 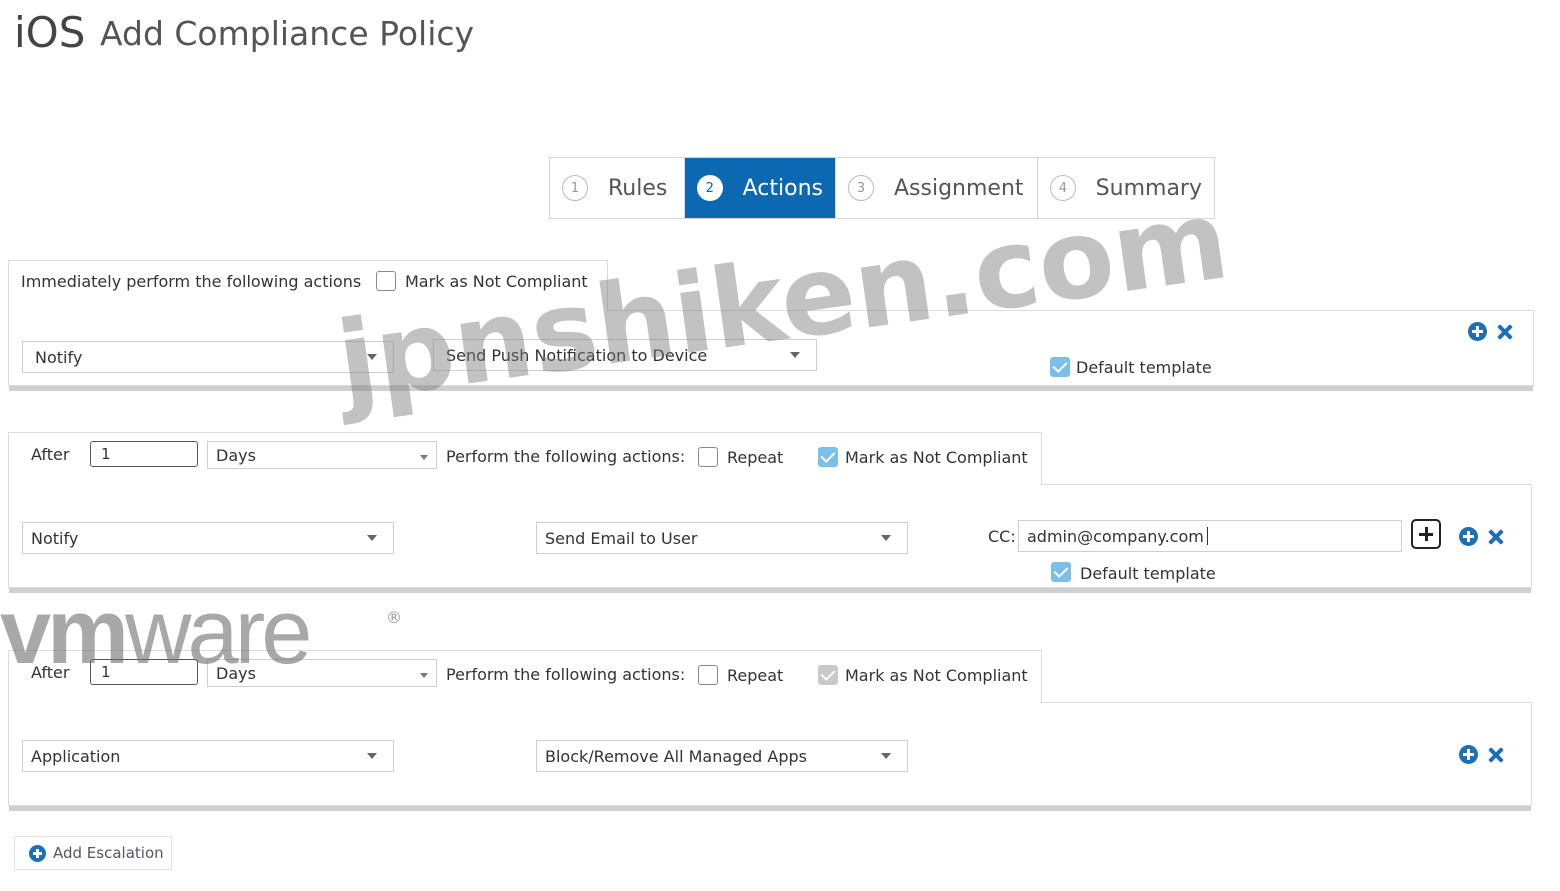 What do you see at coordinates (50, 32) in the screenshot?
I see `os-label: iOS` at bounding box center [50, 32].